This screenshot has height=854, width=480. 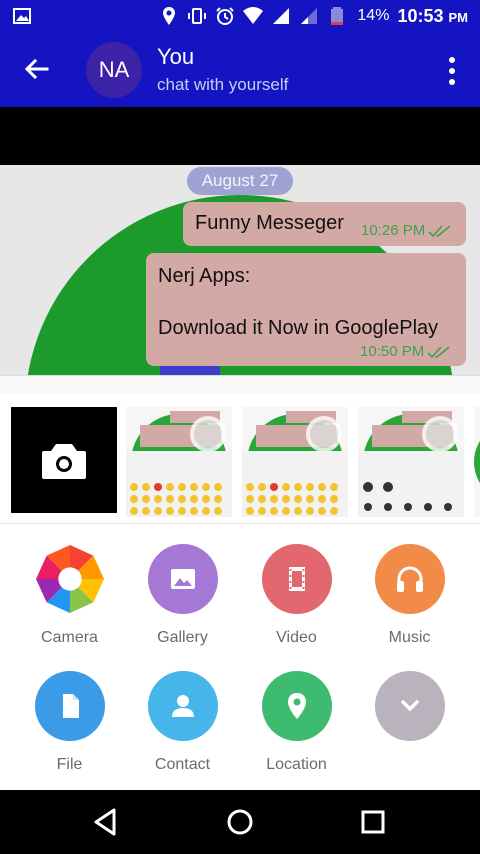 I want to click on attach-more-option, so click(x=409, y=713).